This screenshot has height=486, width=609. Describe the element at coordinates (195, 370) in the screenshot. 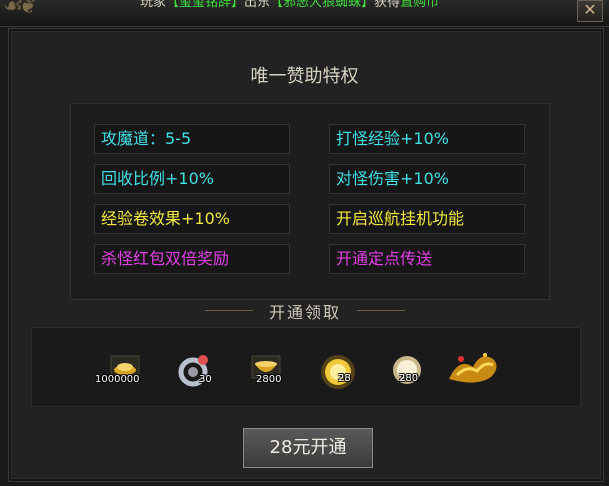

I see `reward-item: 30` at that location.